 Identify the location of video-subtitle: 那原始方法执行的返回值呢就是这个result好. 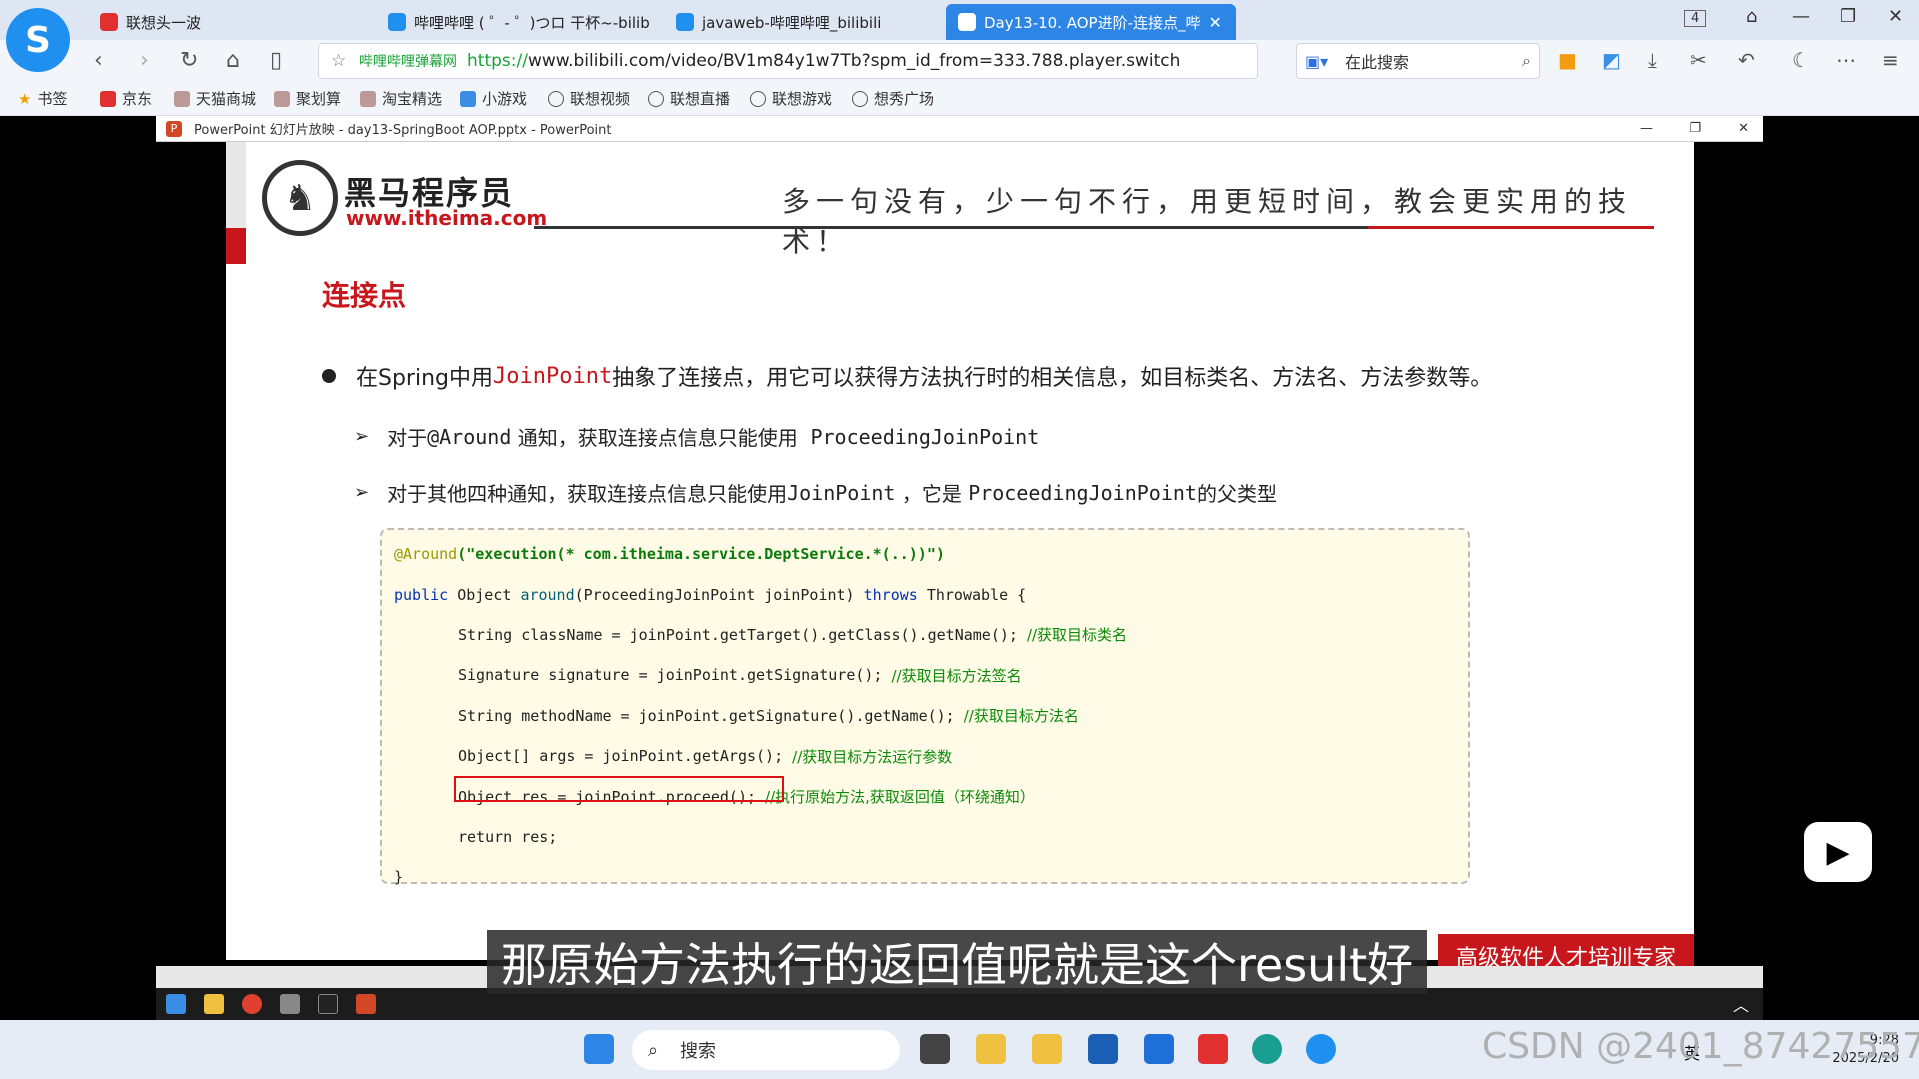
(957, 962).